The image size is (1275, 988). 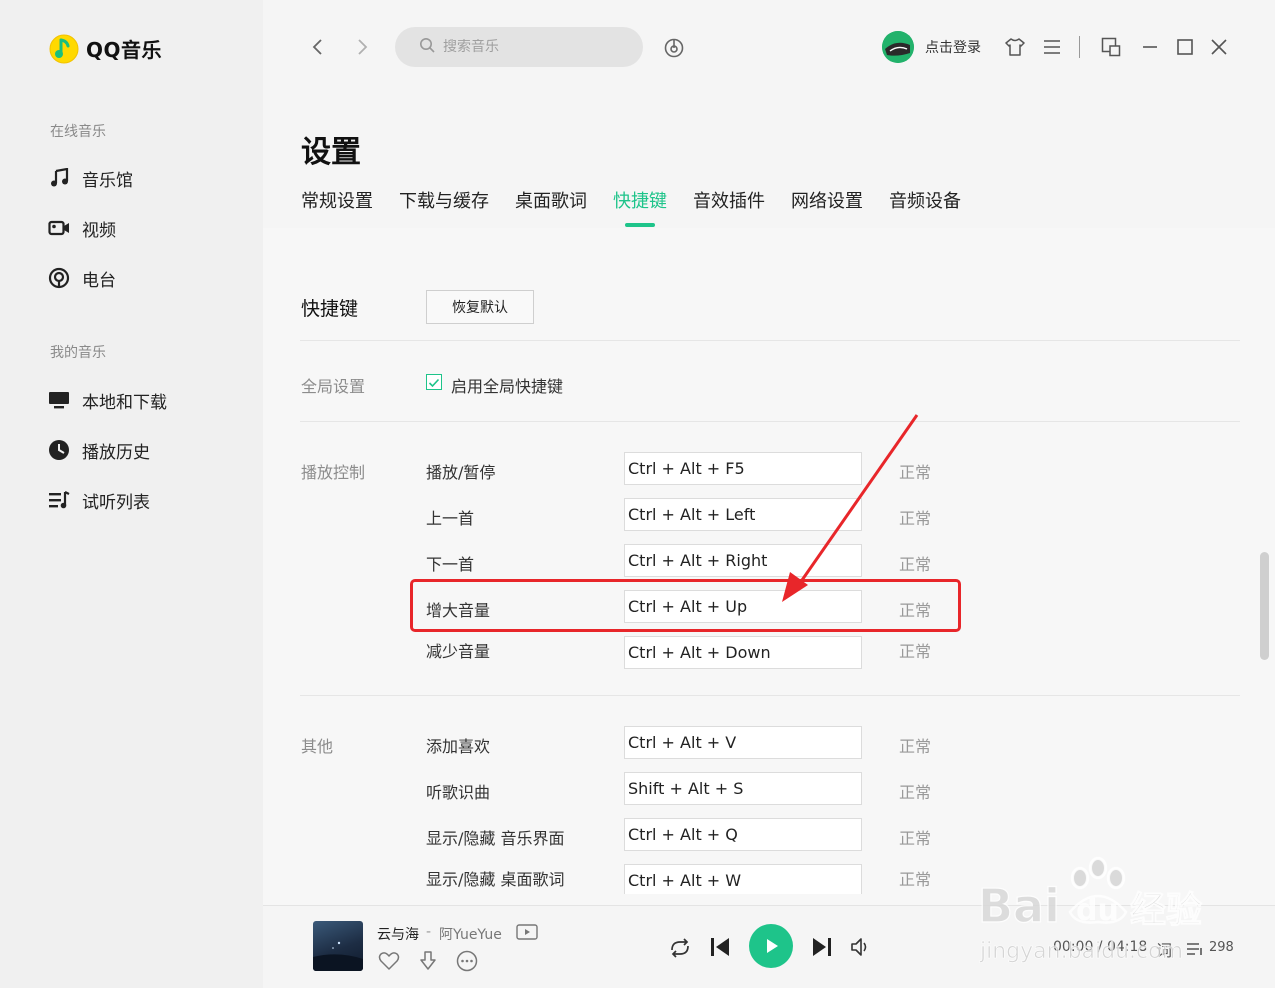 I want to click on shortcut-action-next: 下一首, so click(x=450, y=564).